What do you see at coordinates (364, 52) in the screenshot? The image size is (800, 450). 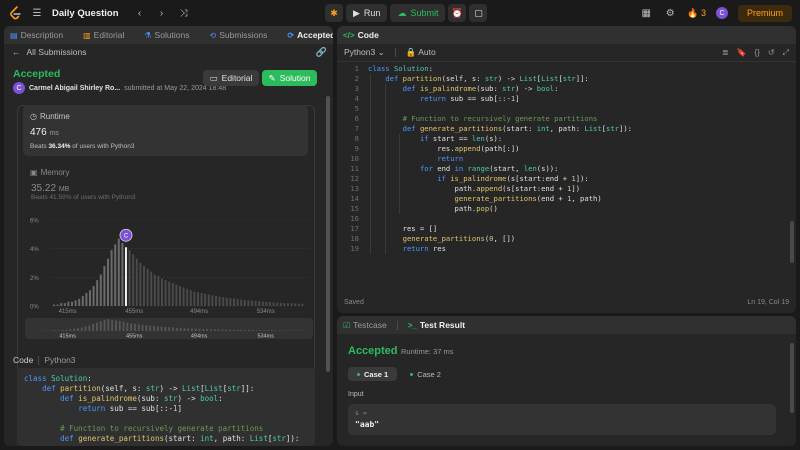 I see `language-select: Python3 ⌄` at bounding box center [364, 52].